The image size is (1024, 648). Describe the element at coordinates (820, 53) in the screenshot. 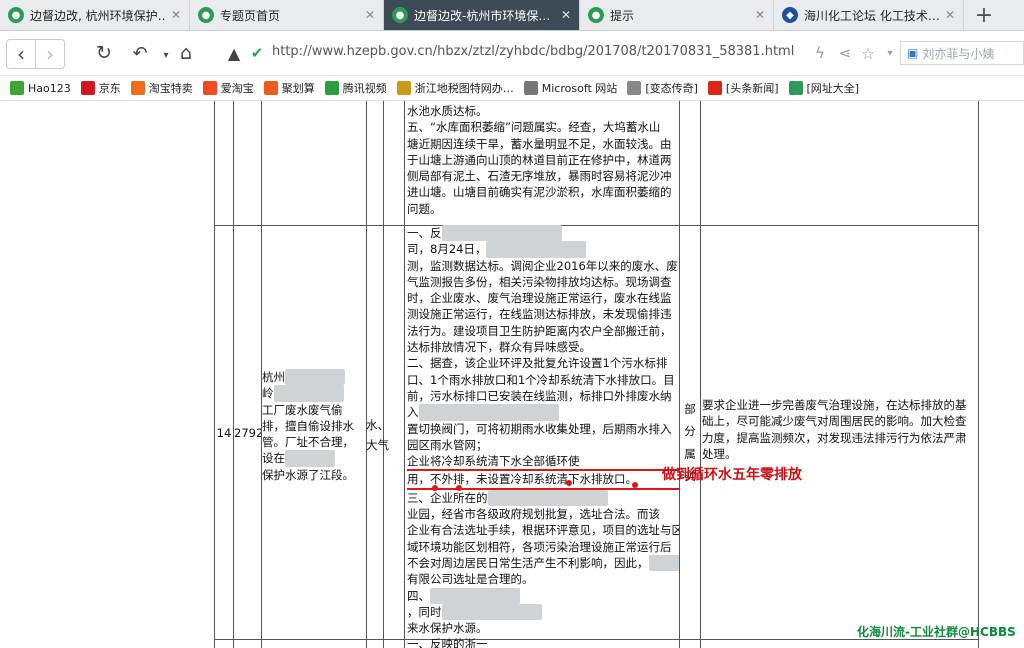

I see `lightning-icon: ϟ` at that location.